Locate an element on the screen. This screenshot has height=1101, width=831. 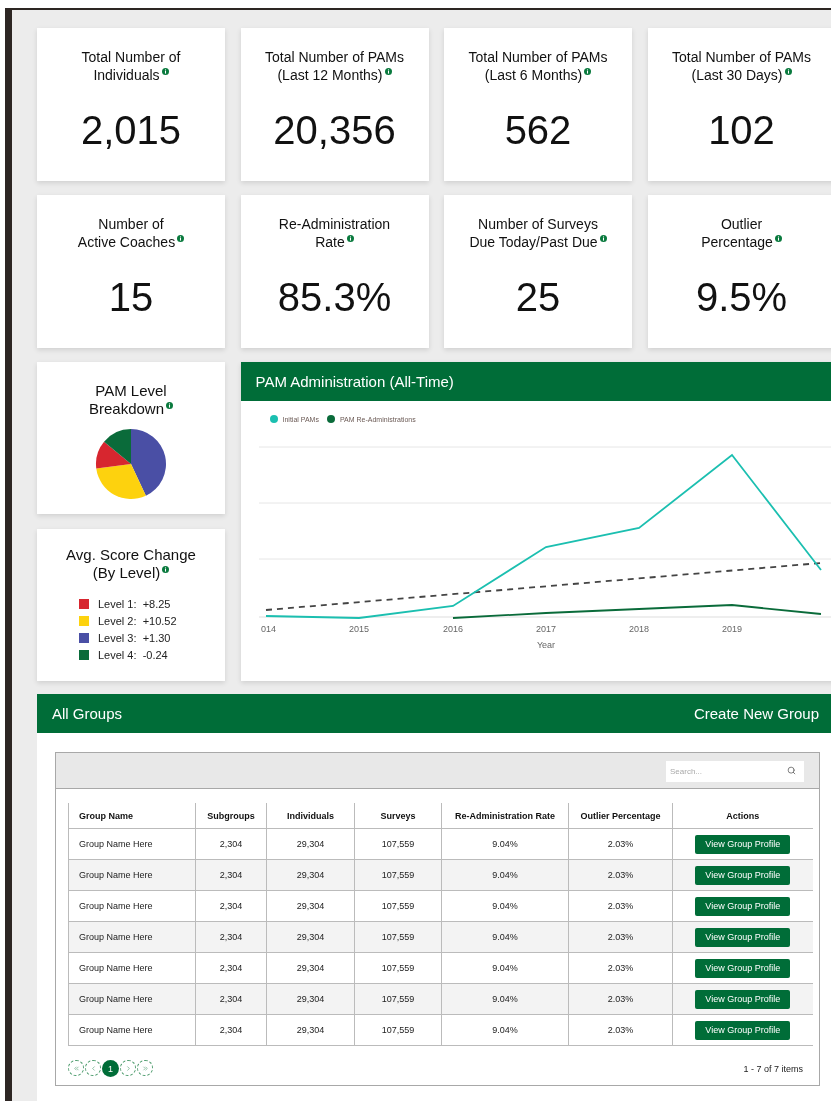
items-summary: 1 - 7 of 7 items is located at coordinates (773, 1068).